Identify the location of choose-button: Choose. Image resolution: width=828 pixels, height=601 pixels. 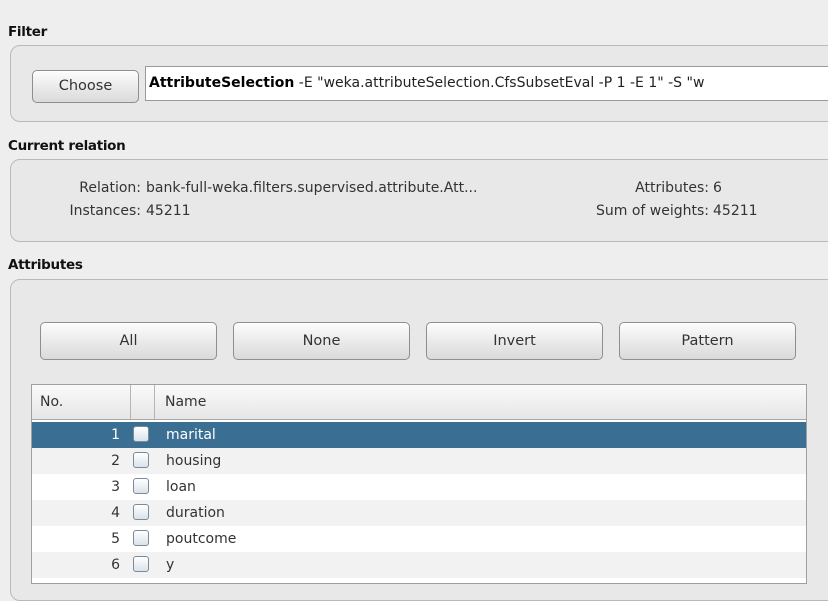
(85, 86).